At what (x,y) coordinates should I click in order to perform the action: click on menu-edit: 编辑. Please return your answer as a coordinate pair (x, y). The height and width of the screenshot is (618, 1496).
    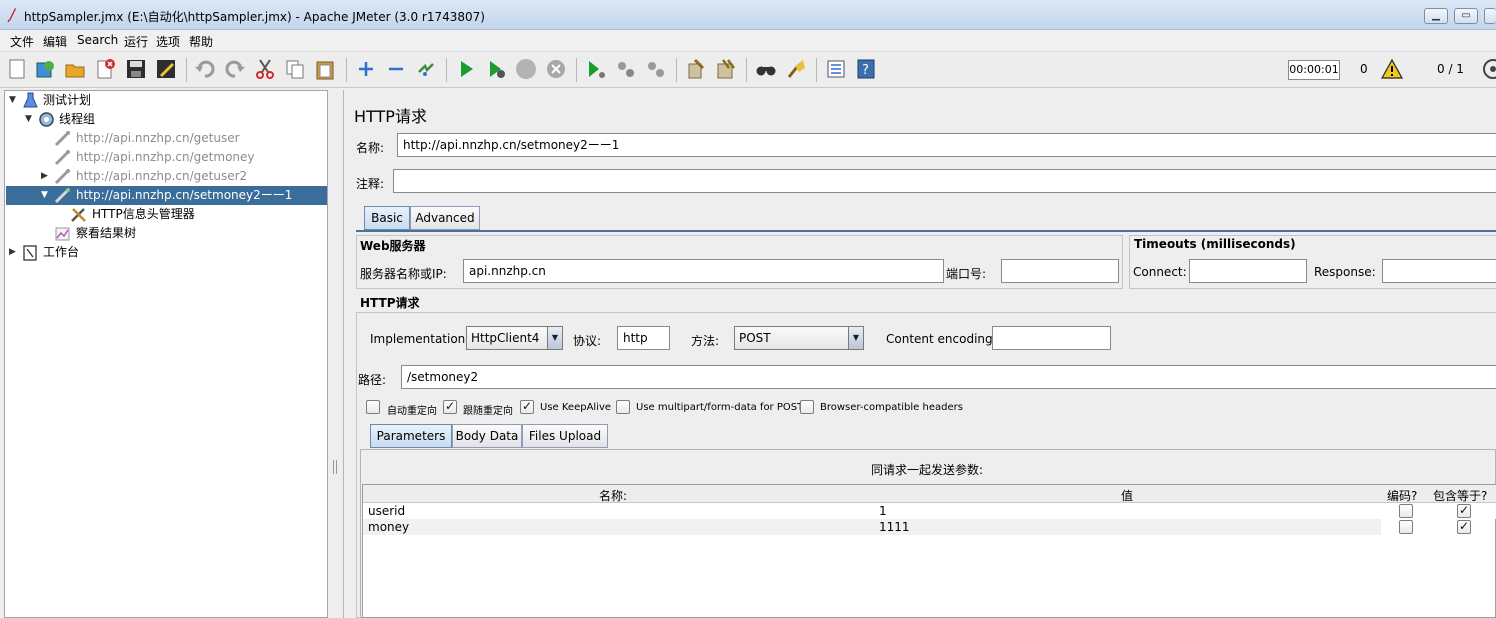
    Looking at the image, I should click on (55, 41).